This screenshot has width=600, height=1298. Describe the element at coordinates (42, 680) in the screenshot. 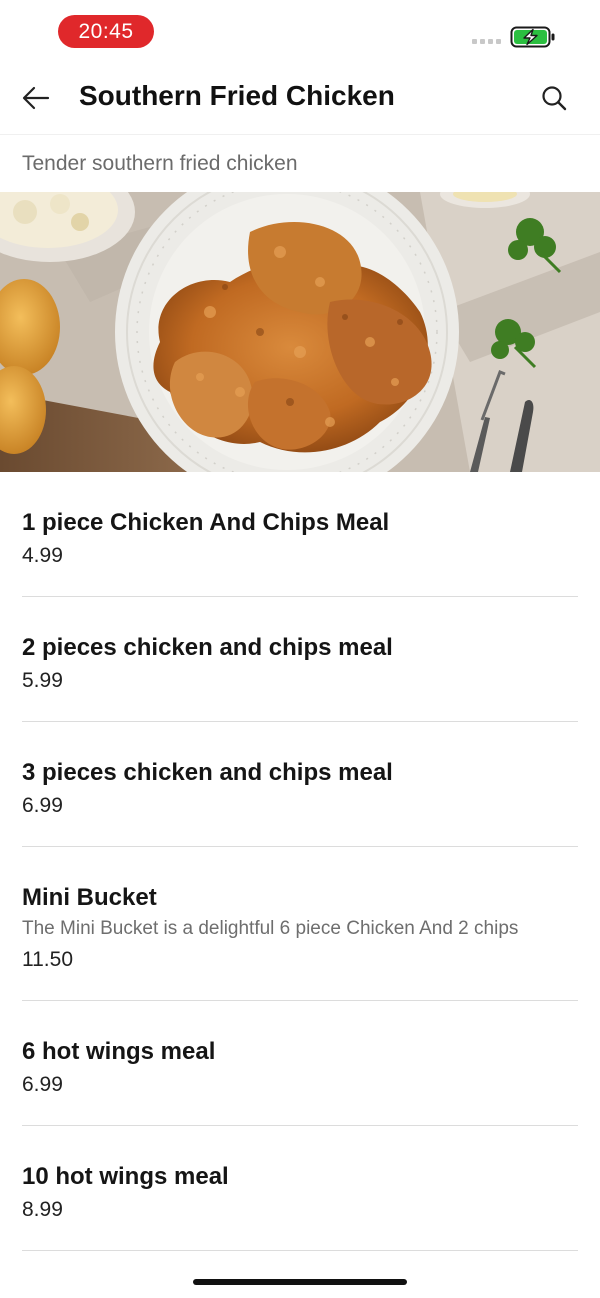

I see `menu-item-price: 5.99` at that location.